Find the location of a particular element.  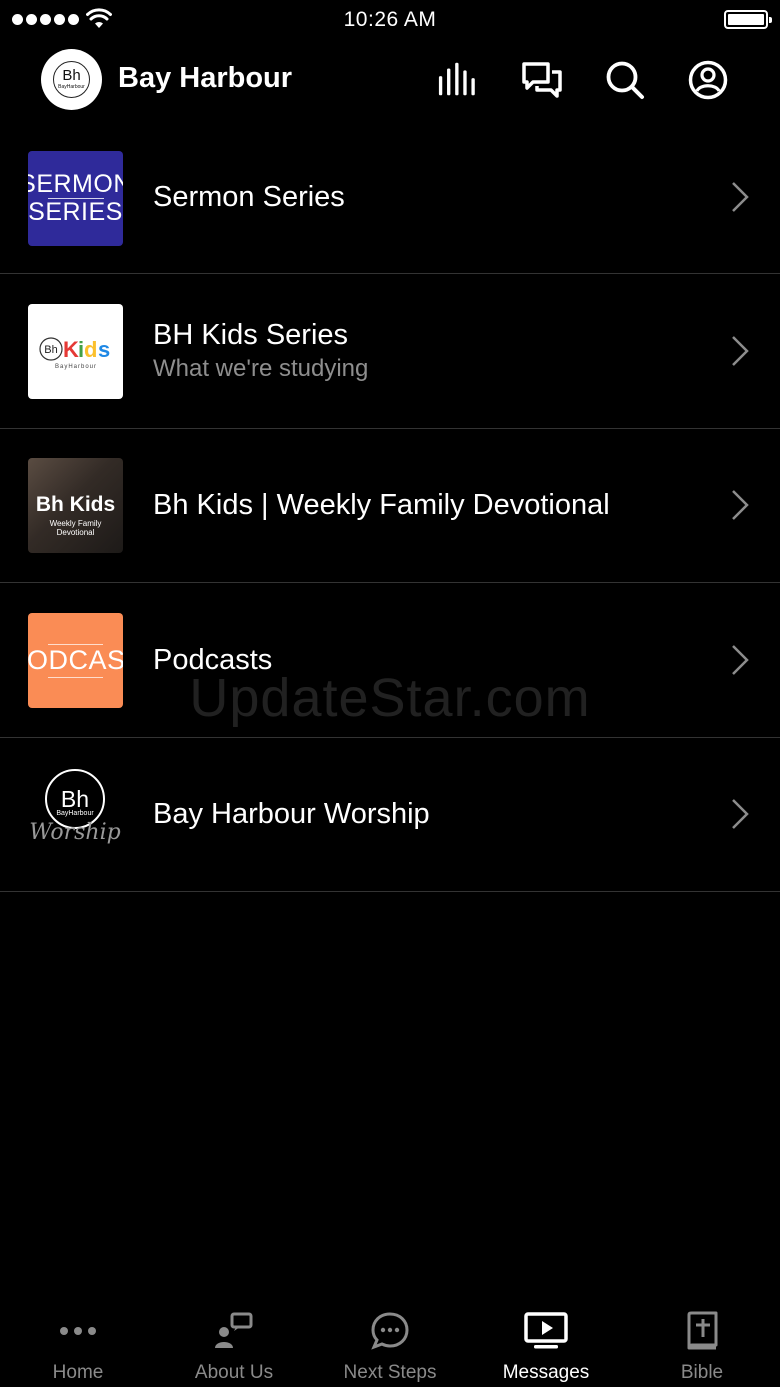

podcasts-thumbnail: PODCAST is located at coordinates (75, 660).